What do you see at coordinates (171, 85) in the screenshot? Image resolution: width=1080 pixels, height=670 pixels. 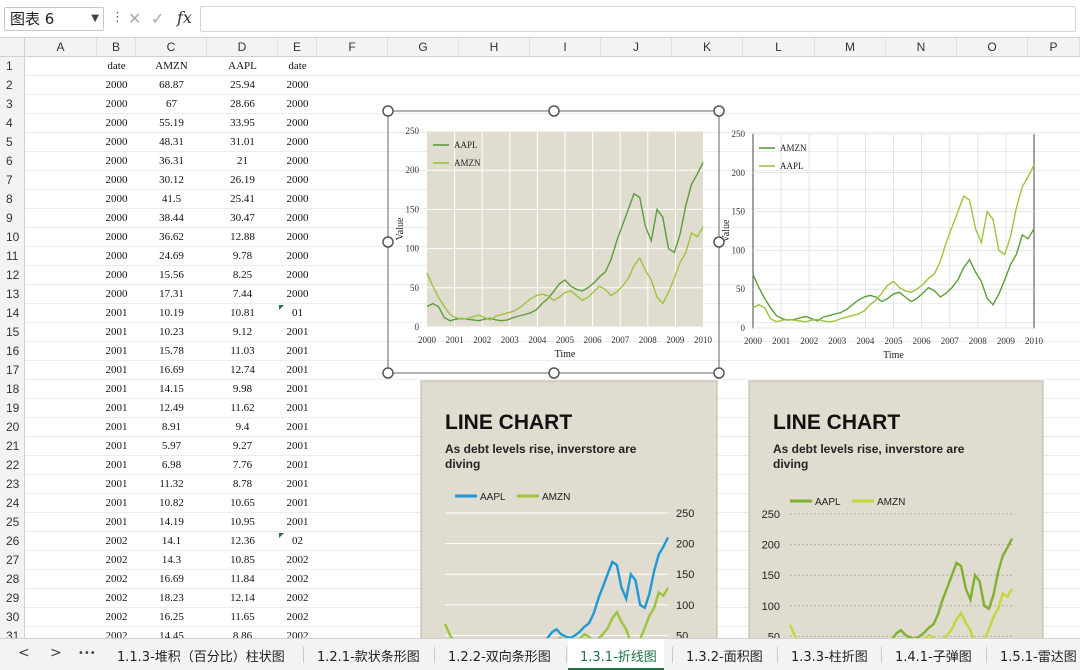 I see `table-cell: 68.87` at bounding box center [171, 85].